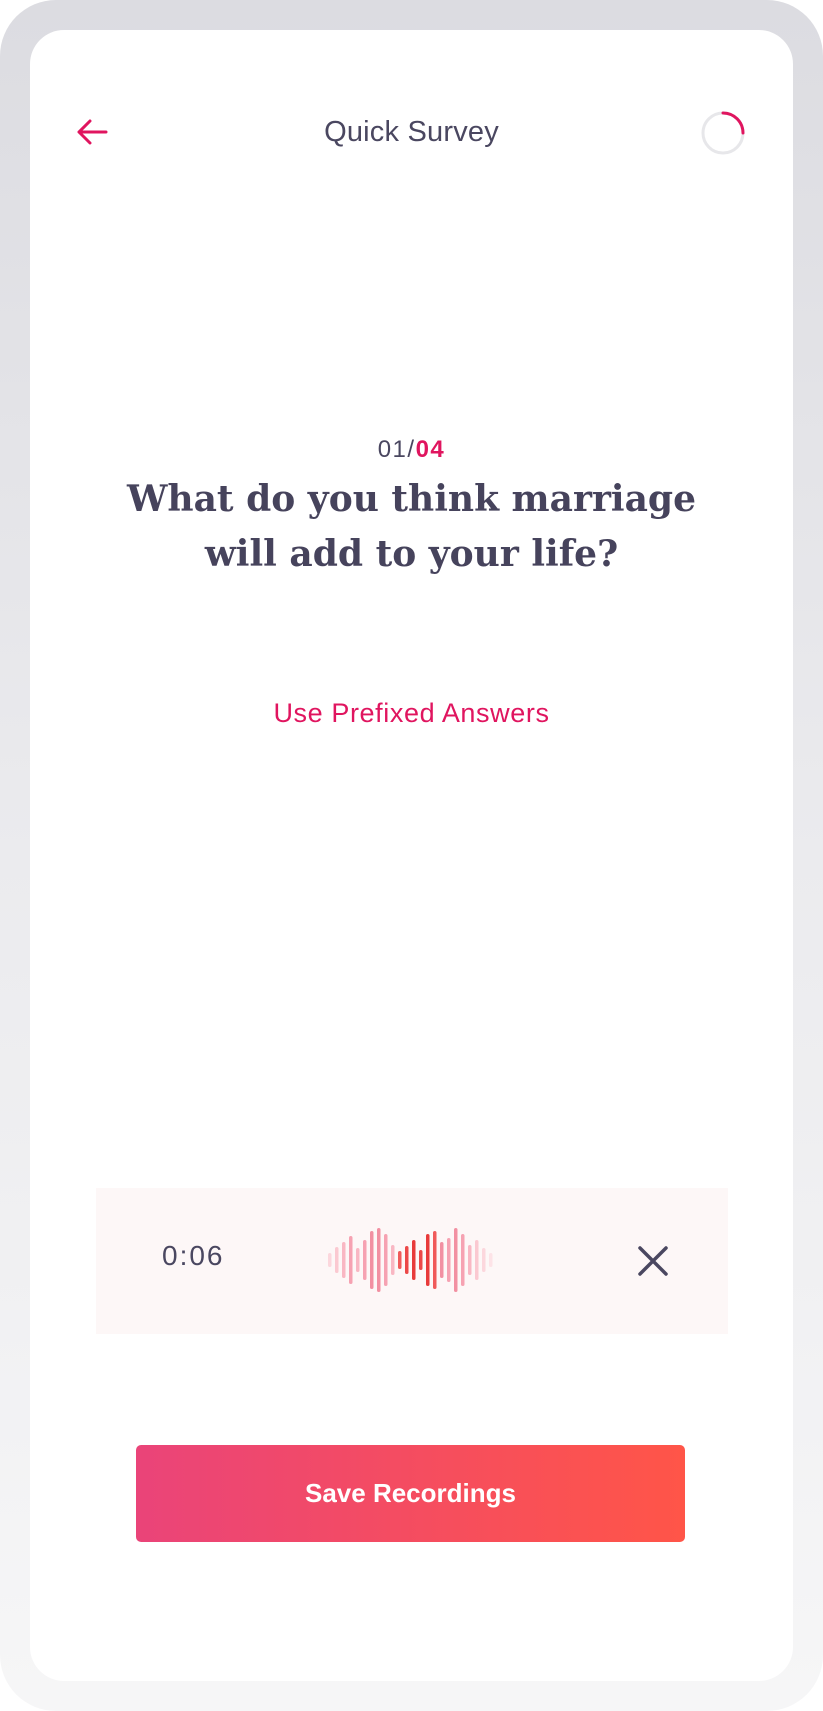 This screenshot has width=823, height=1711. I want to click on use-prefixed-answers-link: Use Prefixed Answers, so click(411, 713).